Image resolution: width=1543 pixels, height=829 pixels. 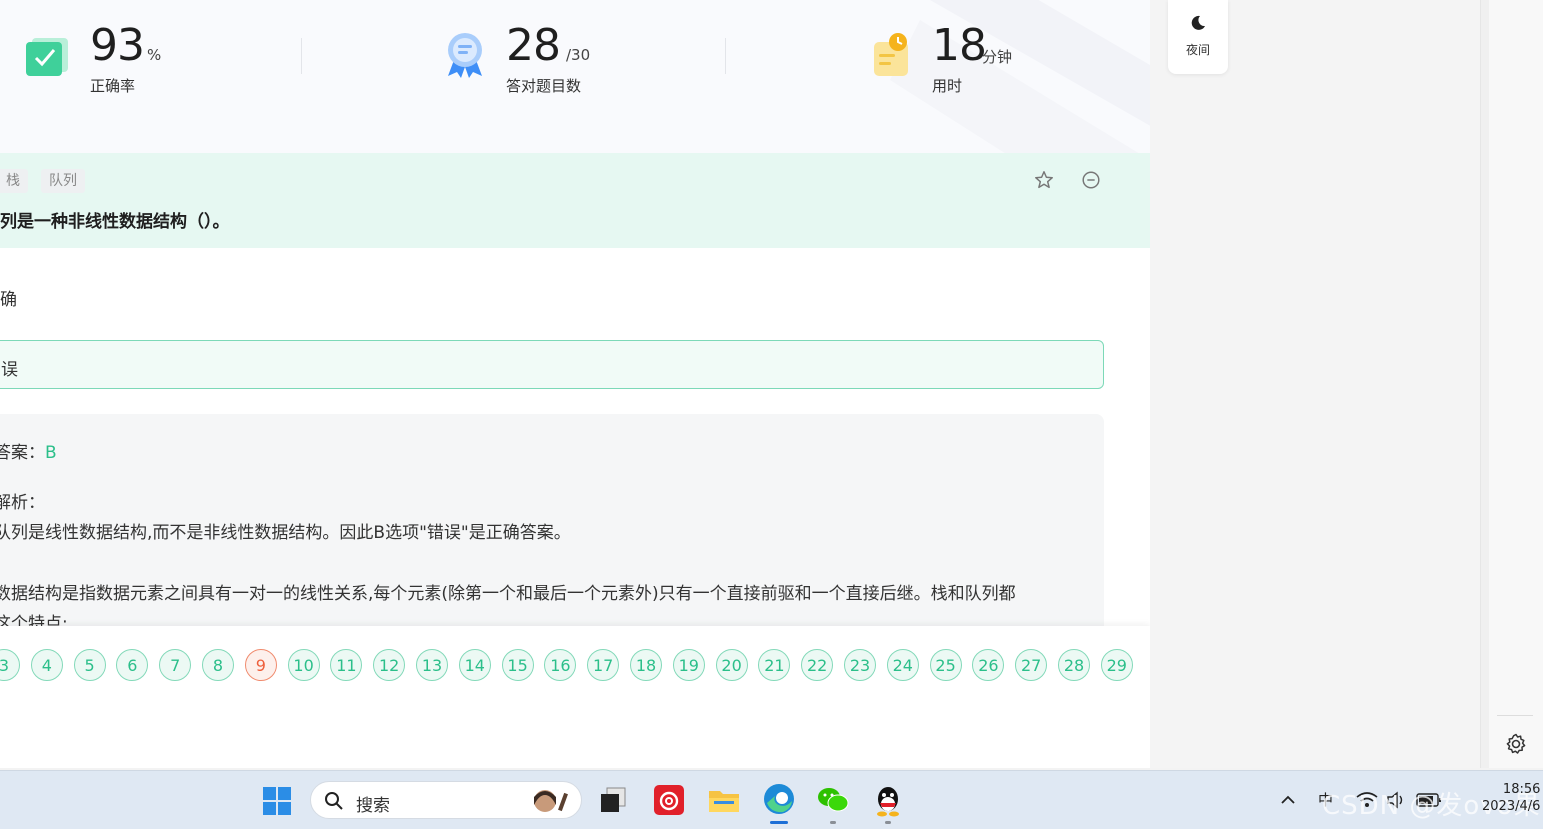 I want to click on question-number: 16, so click(x=560, y=665).